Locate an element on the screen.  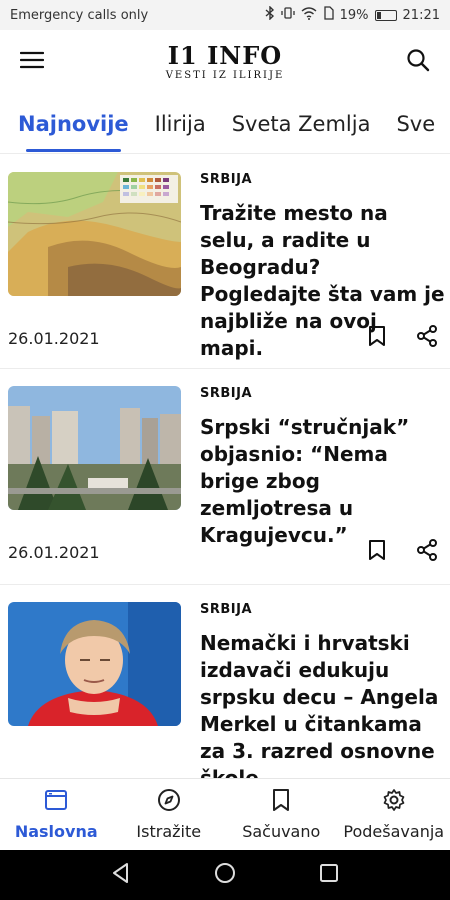
bottom-navigation: Naslovna Istražite Sačuvano Podešavanja is located at coordinates (225, 814).